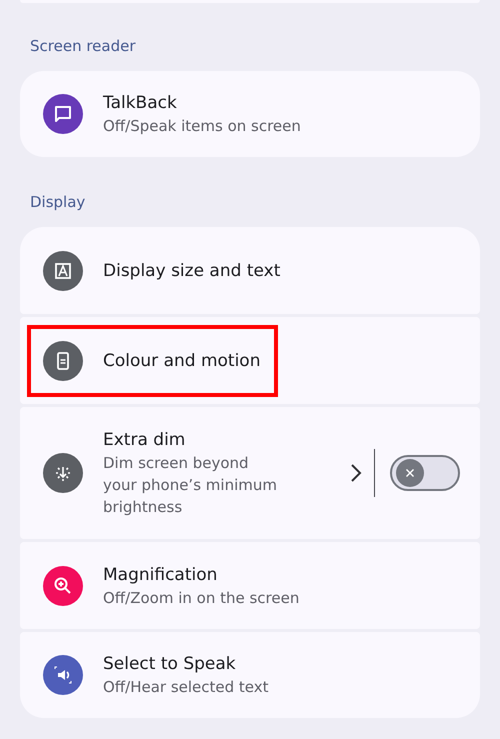  Describe the element at coordinates (83, 46) in the screenshot. I see `section-header: Screen reader` at that location.